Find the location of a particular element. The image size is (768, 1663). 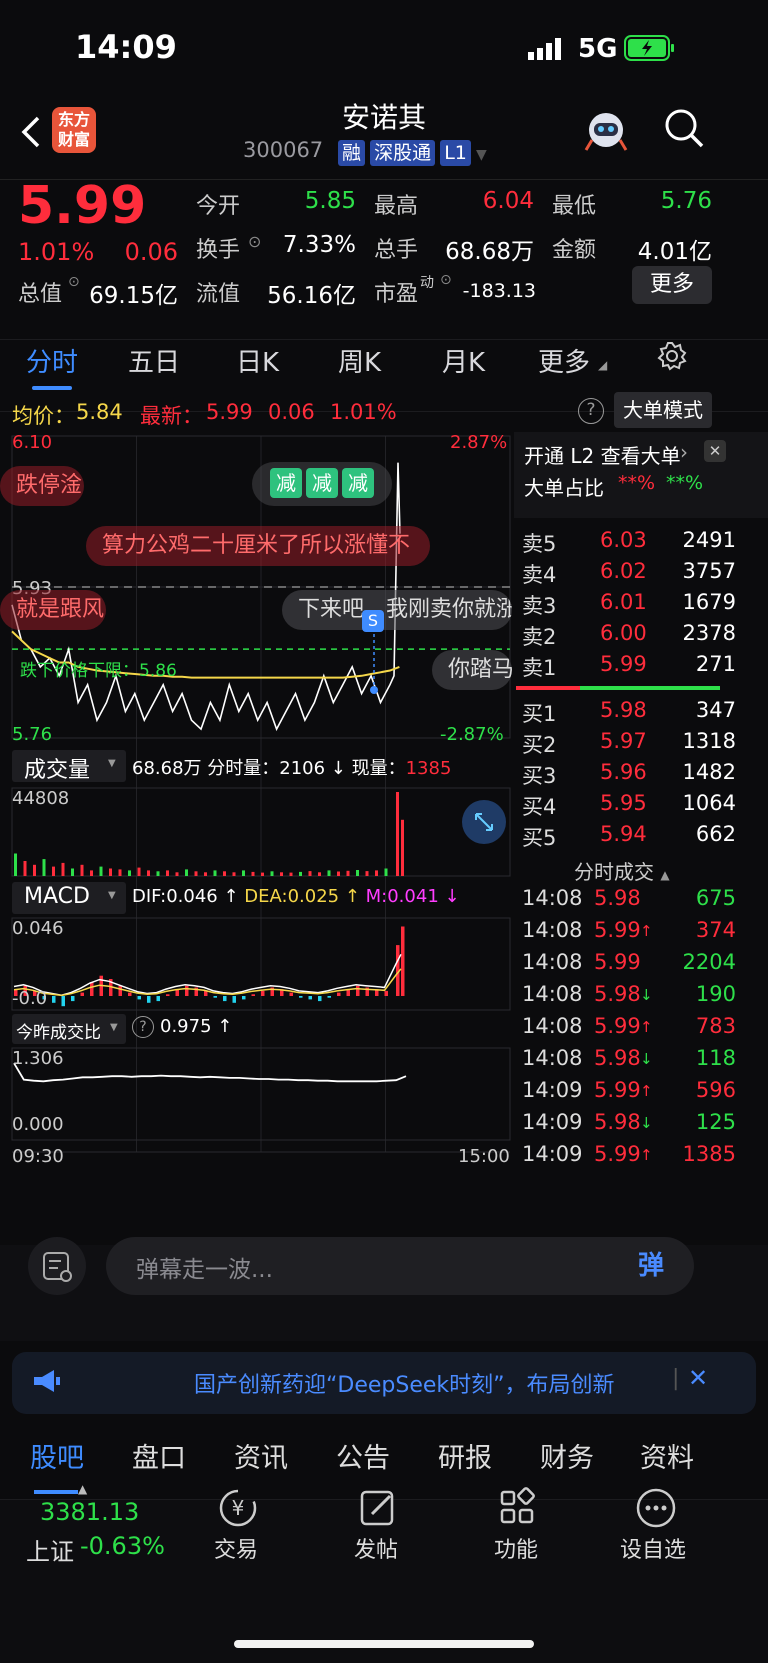

tick-volume: 783 is located at coordinates (715, 1026).